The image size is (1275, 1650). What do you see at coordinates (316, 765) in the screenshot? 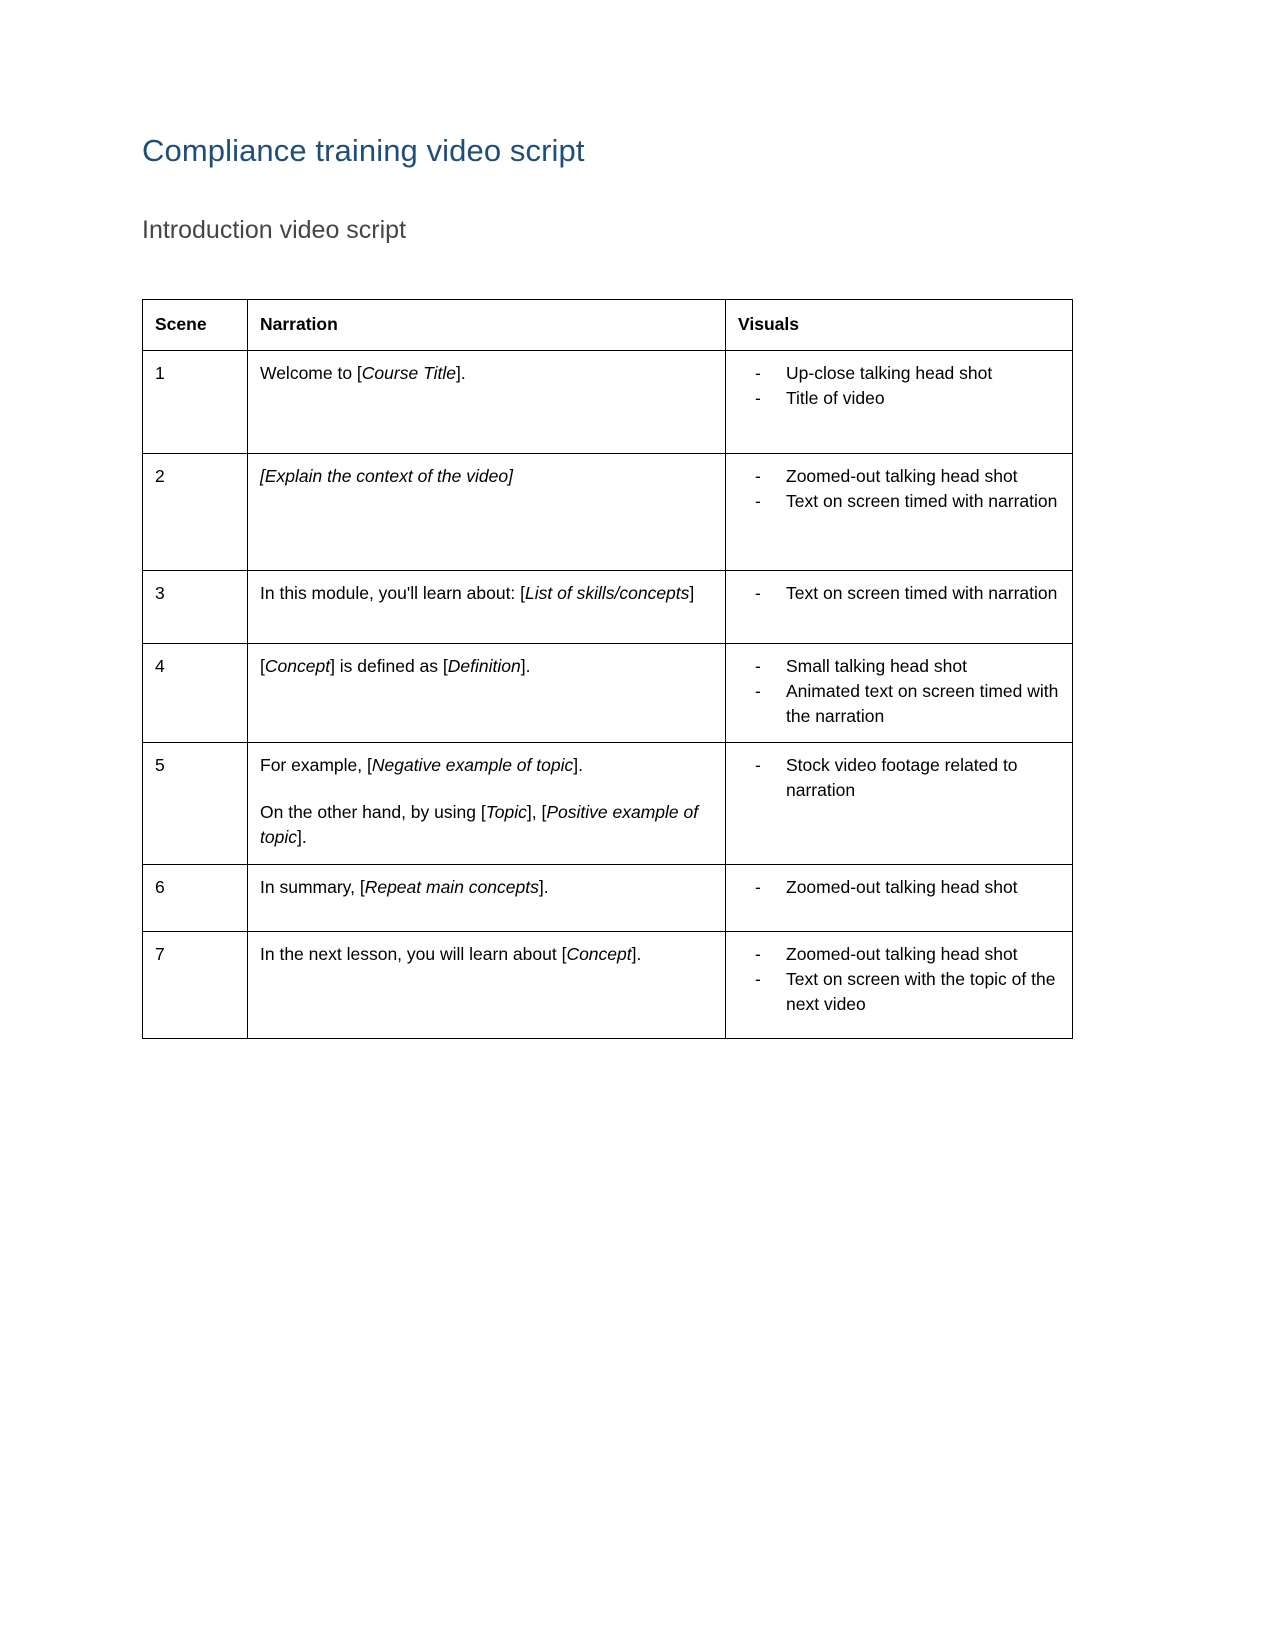
I see `narration-text: For example, [` at bounding box center [316, 765].